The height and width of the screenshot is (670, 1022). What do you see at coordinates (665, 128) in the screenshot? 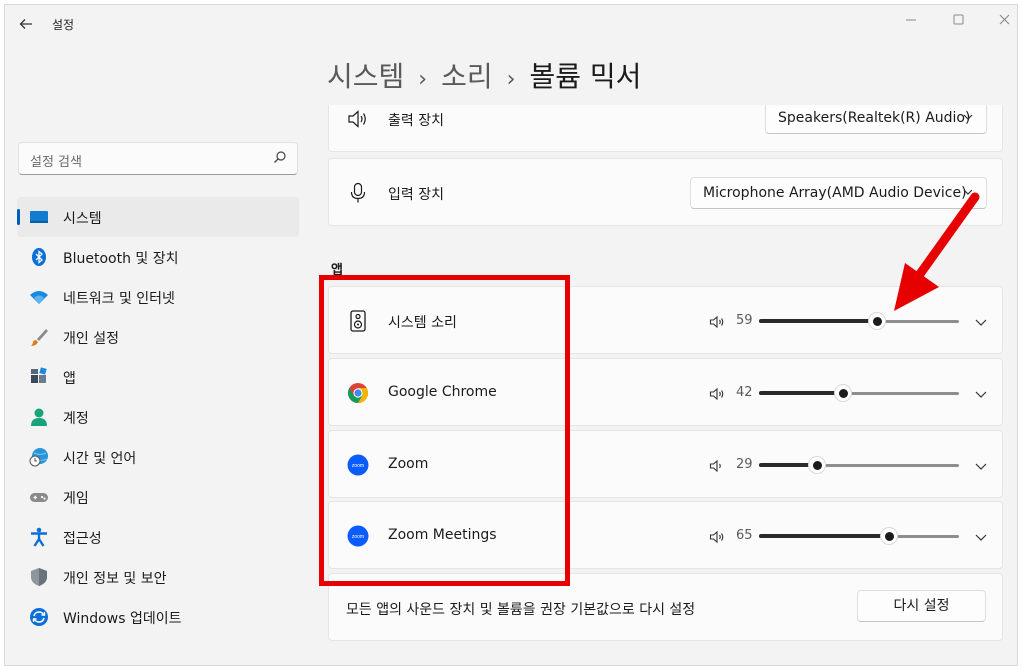
I see `output-device-row: 출력 장치 Speakers(Realtek(R) Audio)` at bounding box center [665, 128].